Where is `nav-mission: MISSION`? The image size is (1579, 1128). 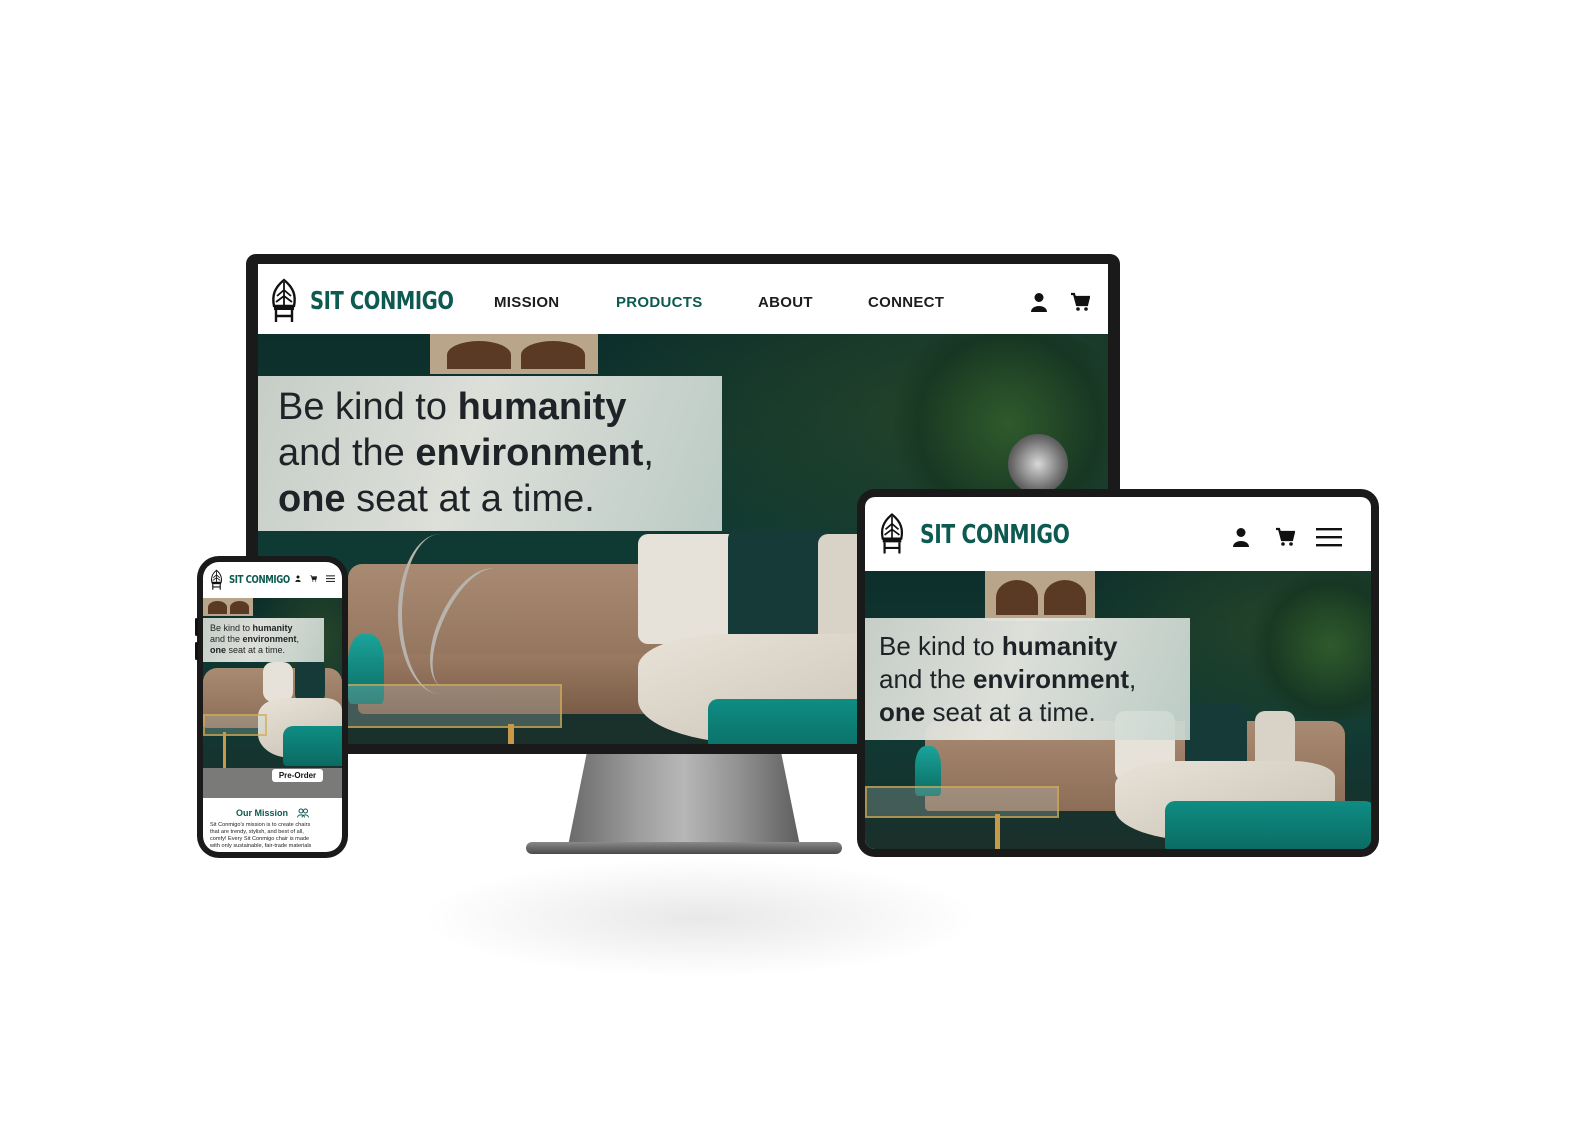
nav-mission: MISSION is located at coordinates (526, 302).